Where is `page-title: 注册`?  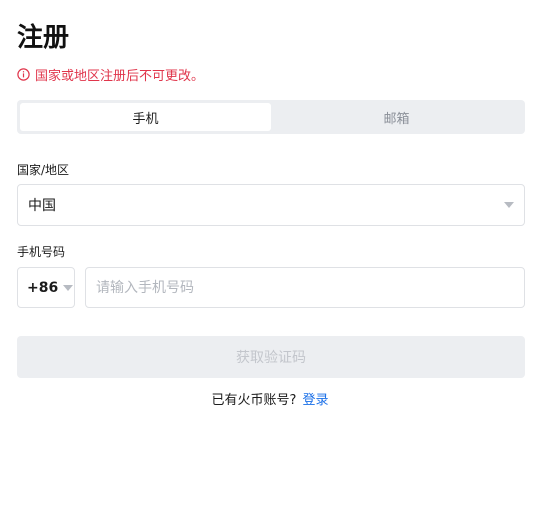 page-title: 注册 is located at coordinates (43, 38).